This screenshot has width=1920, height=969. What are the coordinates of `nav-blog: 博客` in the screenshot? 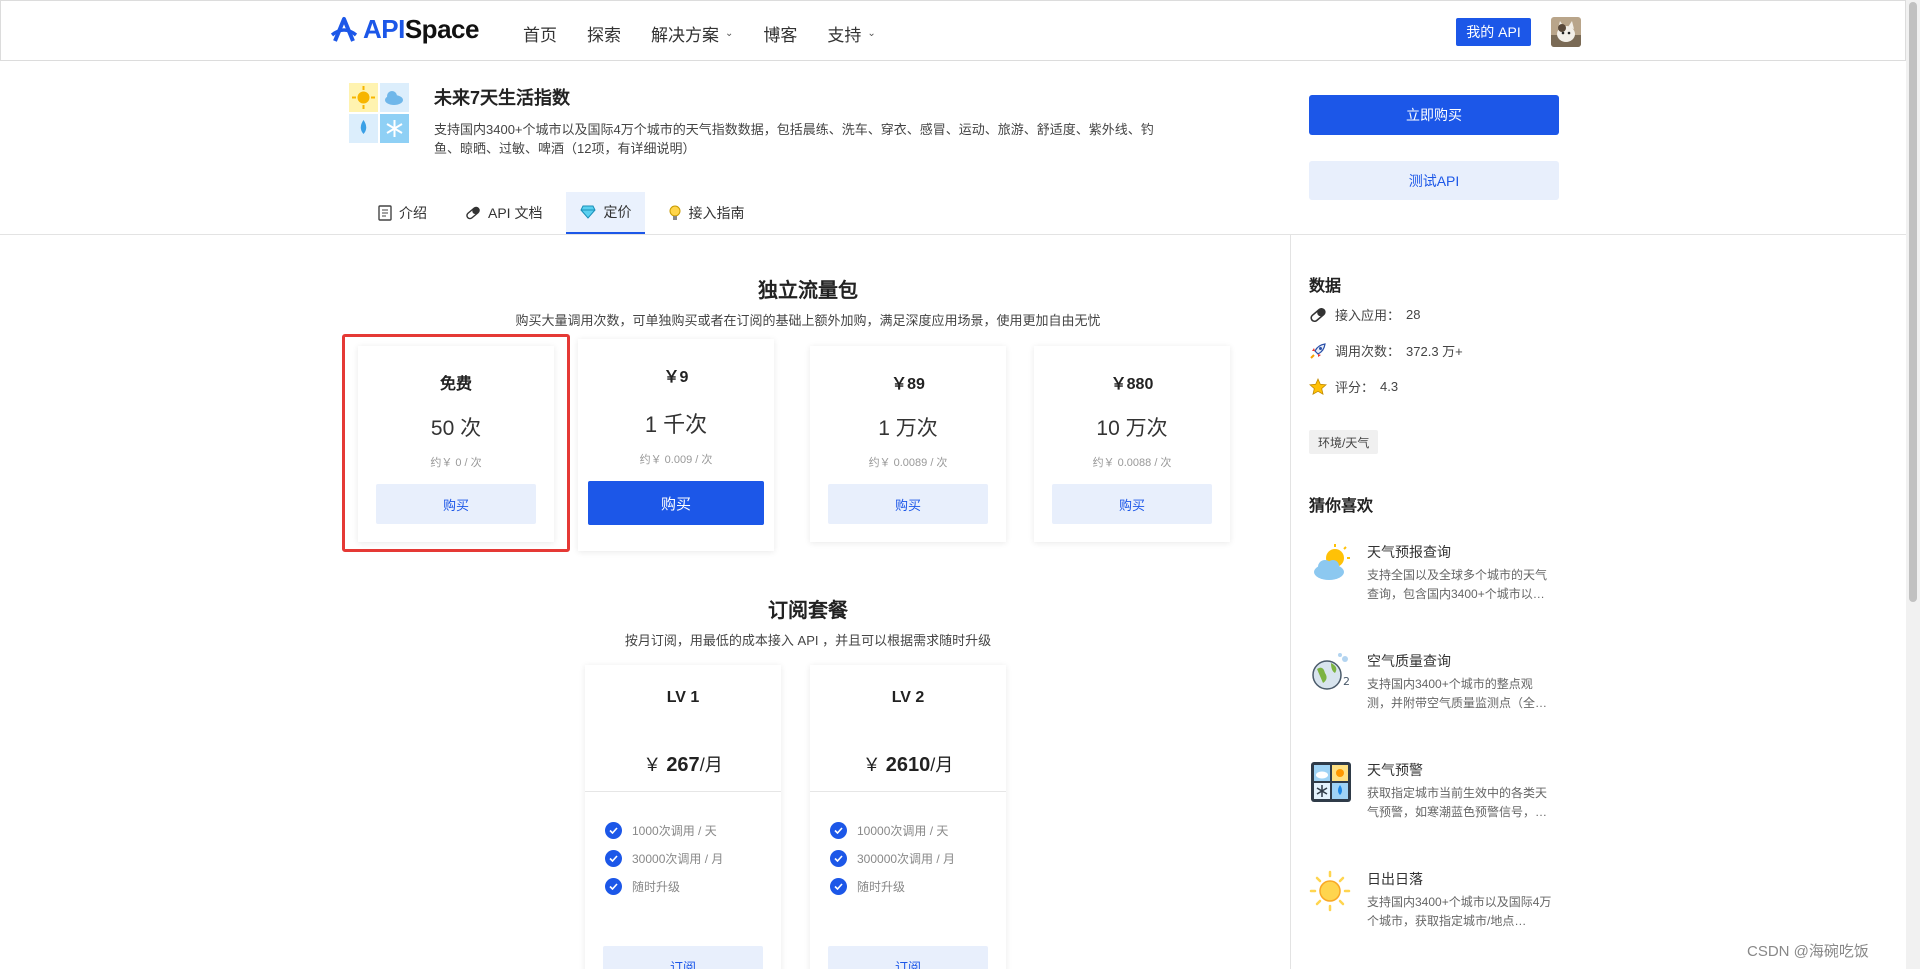 It's located at (780, 33).